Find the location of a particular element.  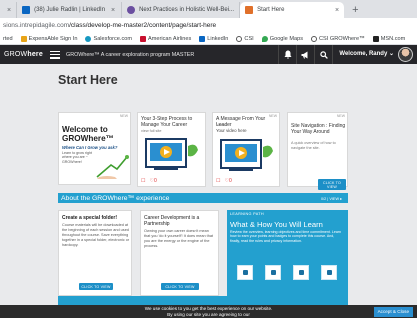

bookmark-label: rted is located at coordinates (8, 38).